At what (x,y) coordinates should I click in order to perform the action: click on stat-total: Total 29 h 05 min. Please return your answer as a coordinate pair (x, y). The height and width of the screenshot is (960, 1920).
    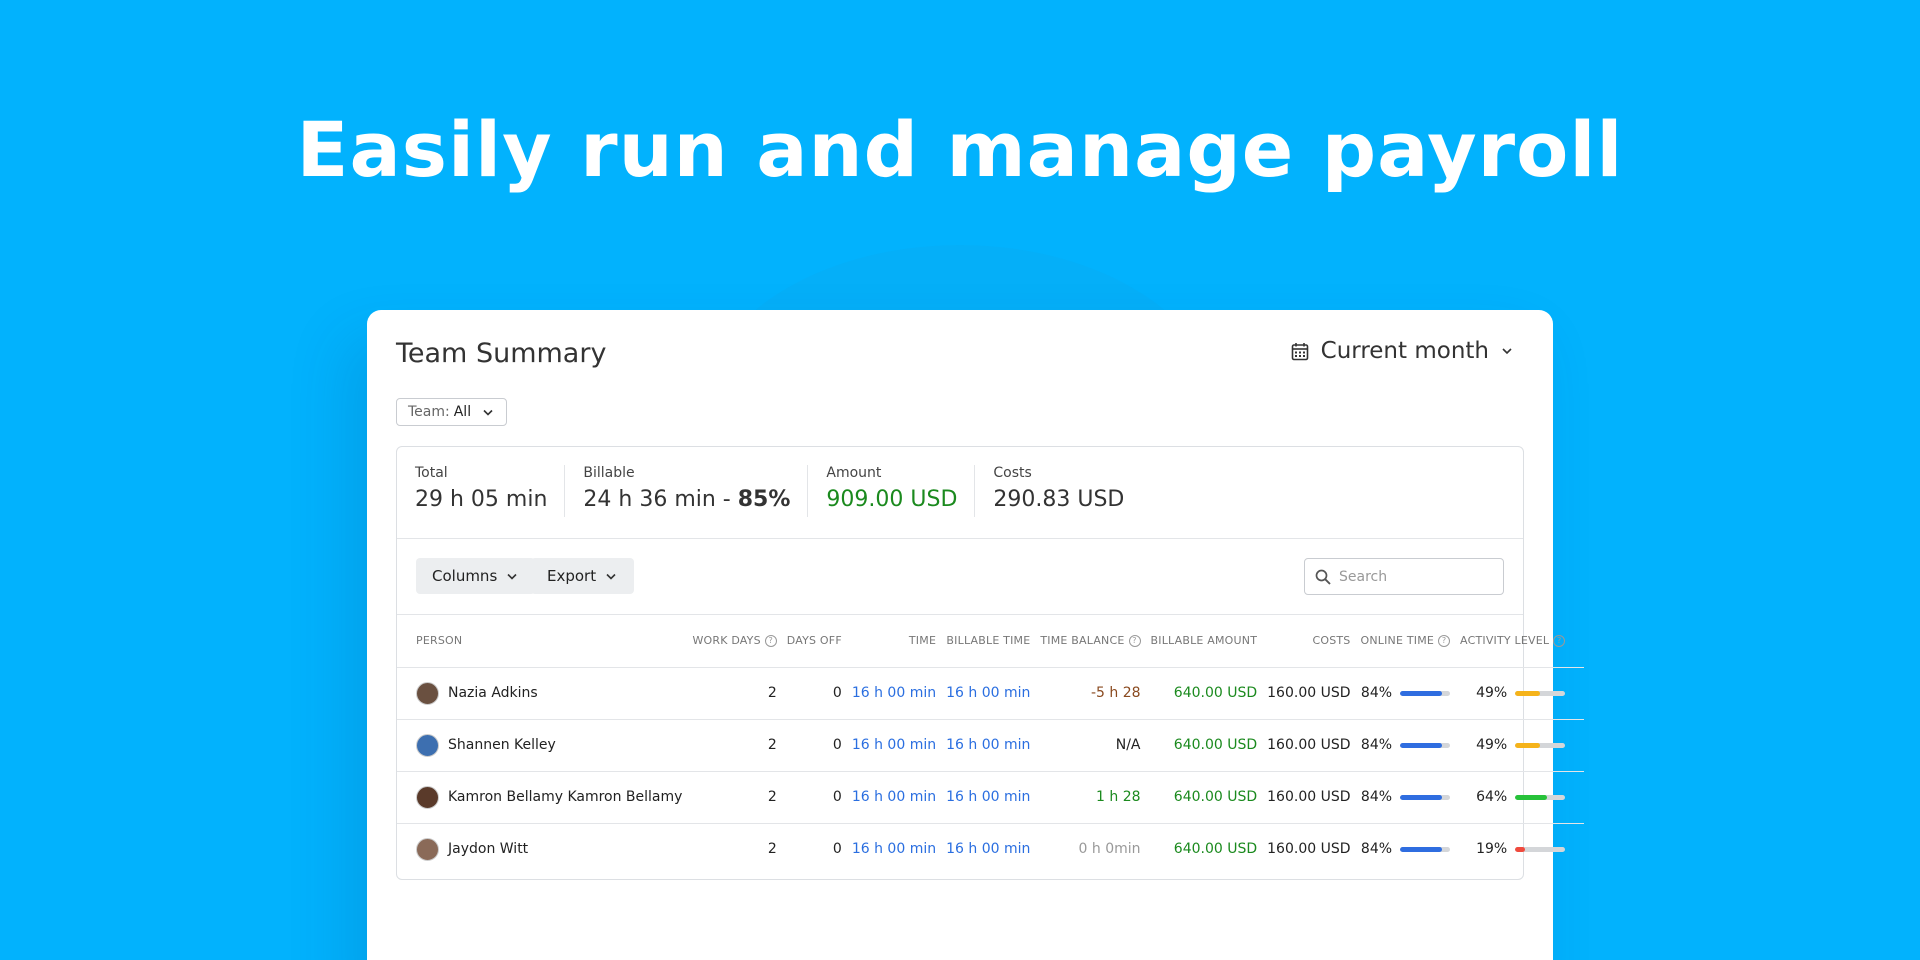
    Looking at the image, I should click on (481, 491).